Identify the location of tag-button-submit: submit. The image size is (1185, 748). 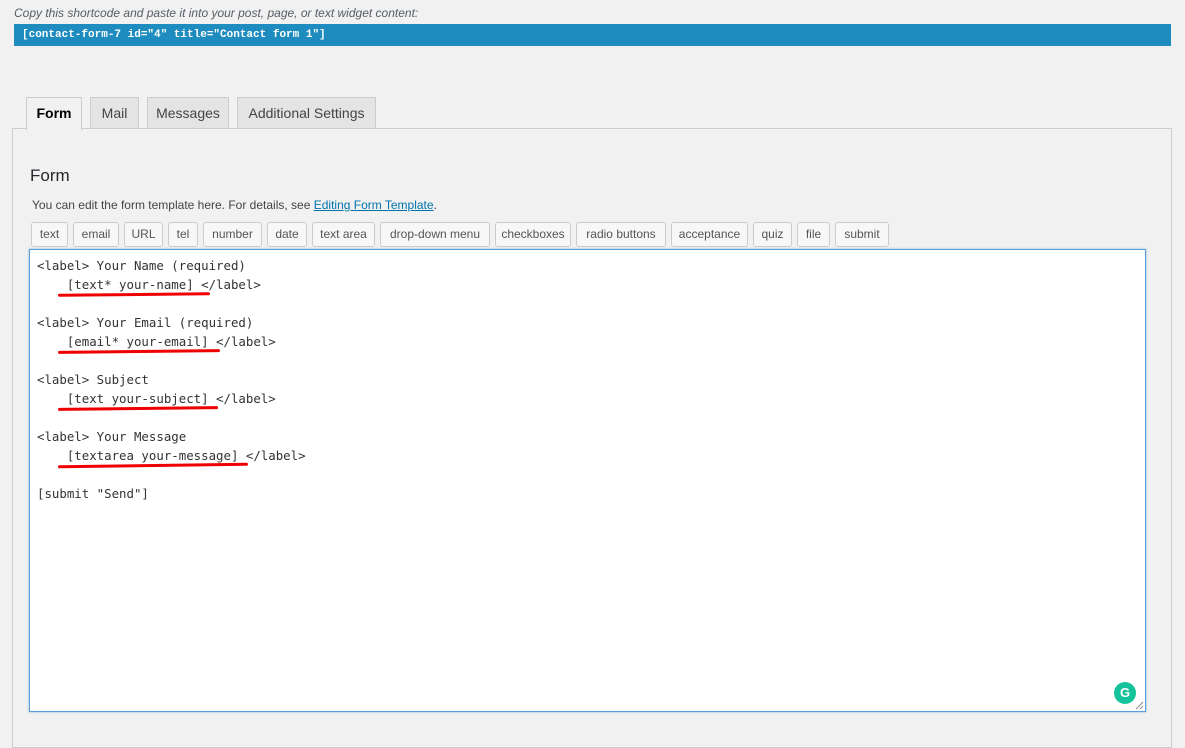
(862, 234).